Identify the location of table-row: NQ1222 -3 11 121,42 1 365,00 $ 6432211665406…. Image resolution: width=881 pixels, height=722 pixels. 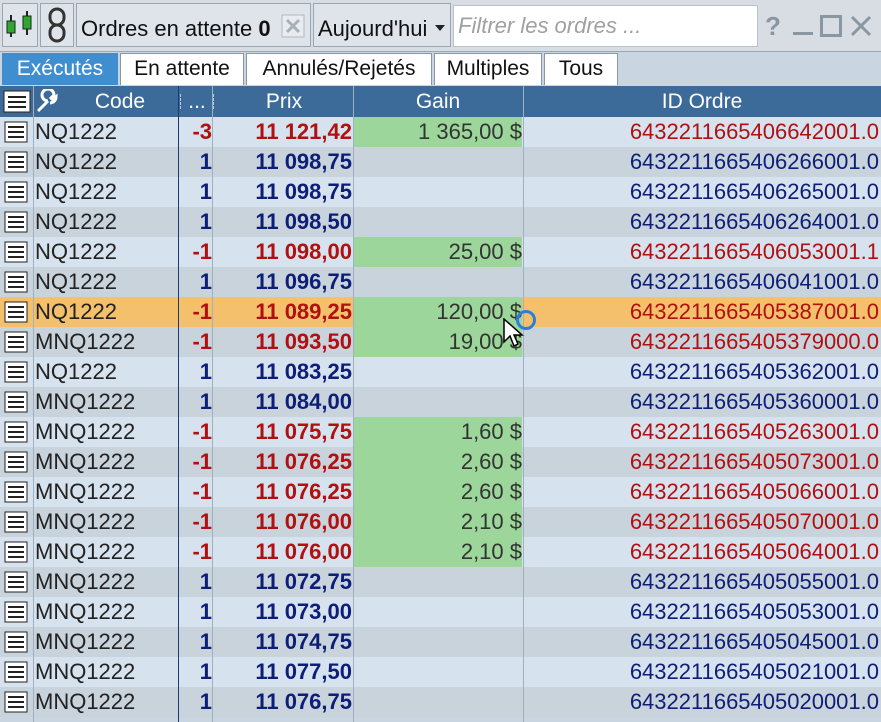
(440, 132).